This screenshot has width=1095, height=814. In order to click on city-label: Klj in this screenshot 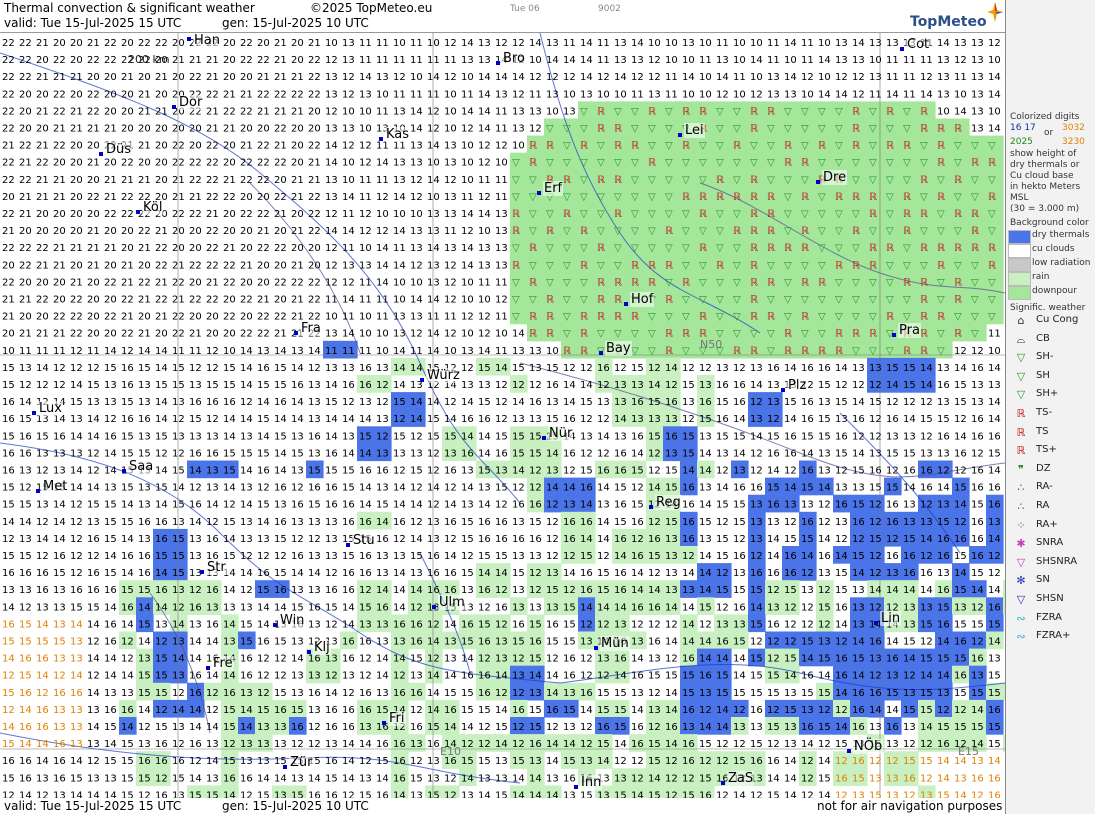, I will do `click(322, 647)`.